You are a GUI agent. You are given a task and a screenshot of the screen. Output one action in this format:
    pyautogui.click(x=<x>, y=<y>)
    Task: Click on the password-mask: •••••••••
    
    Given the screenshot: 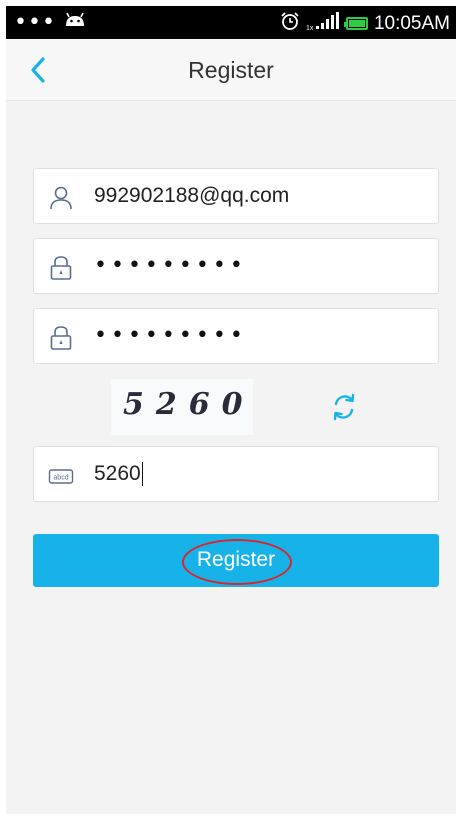 What is the action you would take?
    pyautogui.click(x=170, y=265)
    